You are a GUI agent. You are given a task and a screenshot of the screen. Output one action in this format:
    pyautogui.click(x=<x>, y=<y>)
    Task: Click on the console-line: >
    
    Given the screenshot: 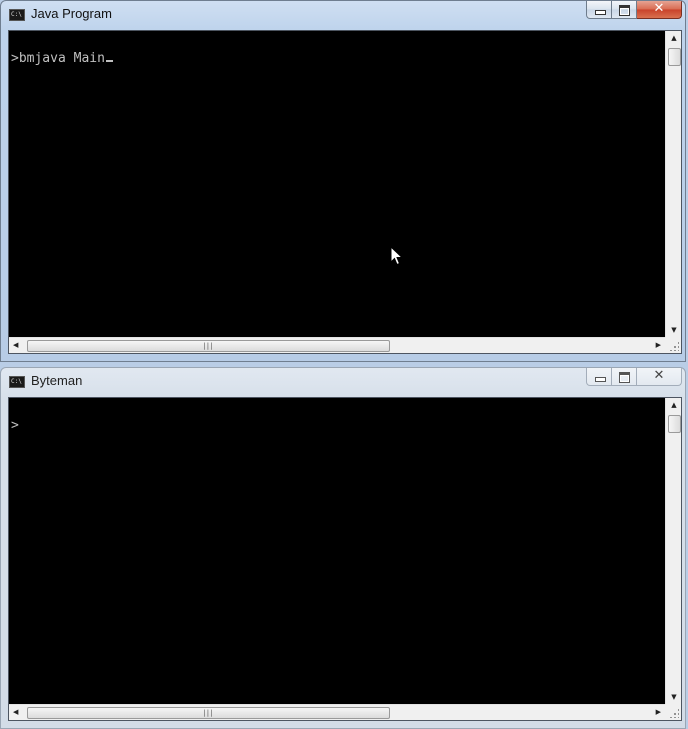 What is the action you would take?
    pyautogui.click(x=15, y=425)
    